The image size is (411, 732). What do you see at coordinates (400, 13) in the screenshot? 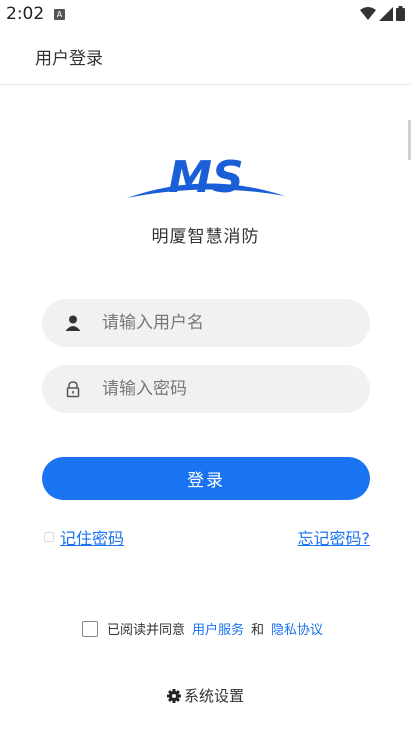
I see `battery-icon` at bounding box center [400, 13].